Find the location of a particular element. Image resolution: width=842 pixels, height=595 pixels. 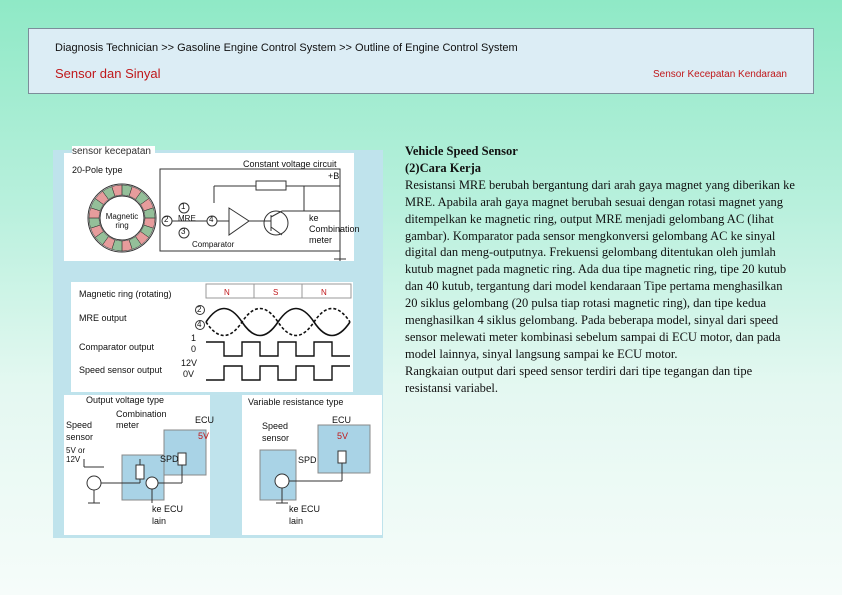

to-meter-label: ke Combination meter is located at coordinates (334, 229).